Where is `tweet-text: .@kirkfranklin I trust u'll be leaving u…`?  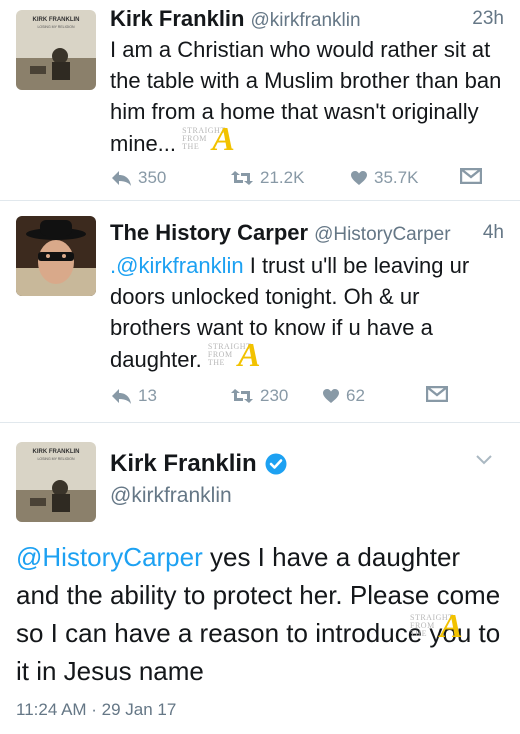 tweet-text: .@kirkfranklin I trust u'll be leaving u… is located at coordinates (308, 312).